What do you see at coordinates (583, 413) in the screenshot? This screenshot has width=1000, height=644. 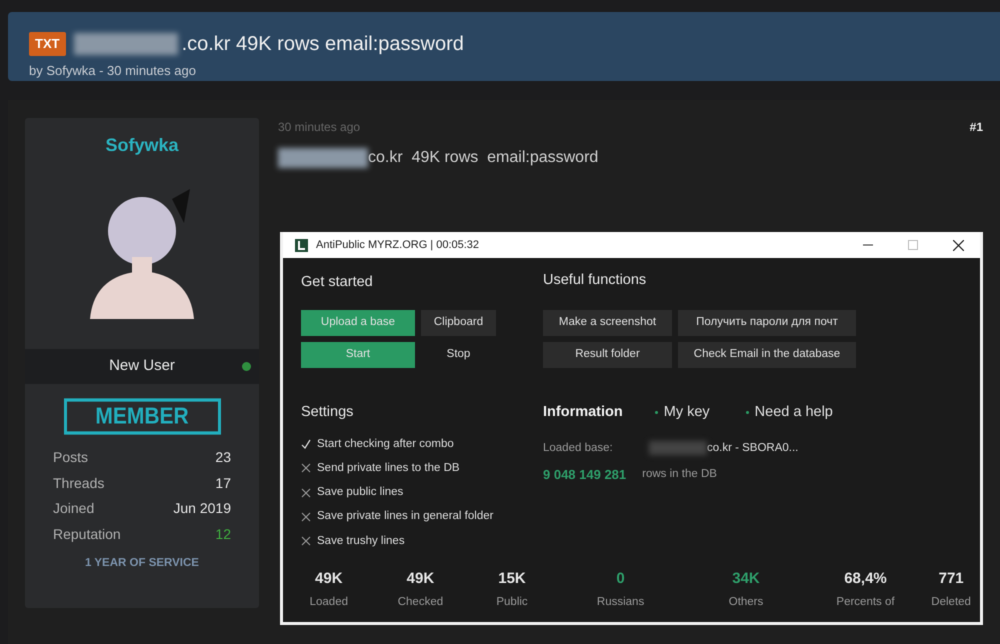 I see `info-tab: Information` at bounding box center [583, 413].